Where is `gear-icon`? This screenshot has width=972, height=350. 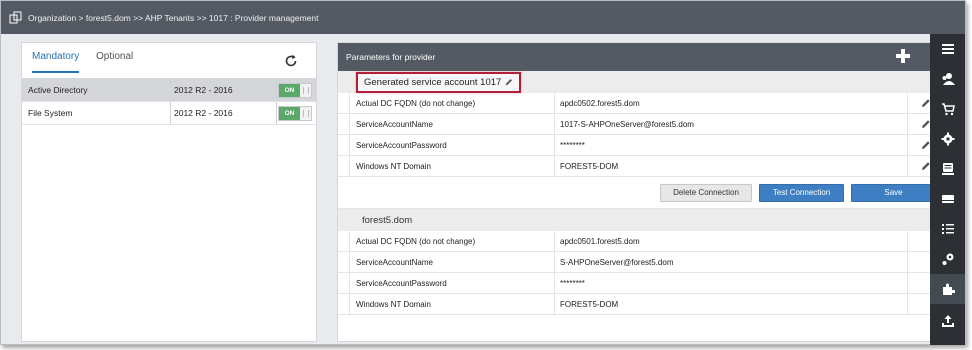 gear-icon is located at coordinates (947, 139).